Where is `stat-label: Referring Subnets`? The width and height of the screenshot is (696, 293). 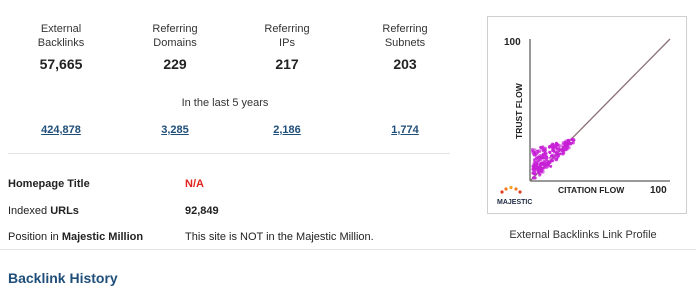 stat-label: Referring Subnets is located at coordinates (405, 36).